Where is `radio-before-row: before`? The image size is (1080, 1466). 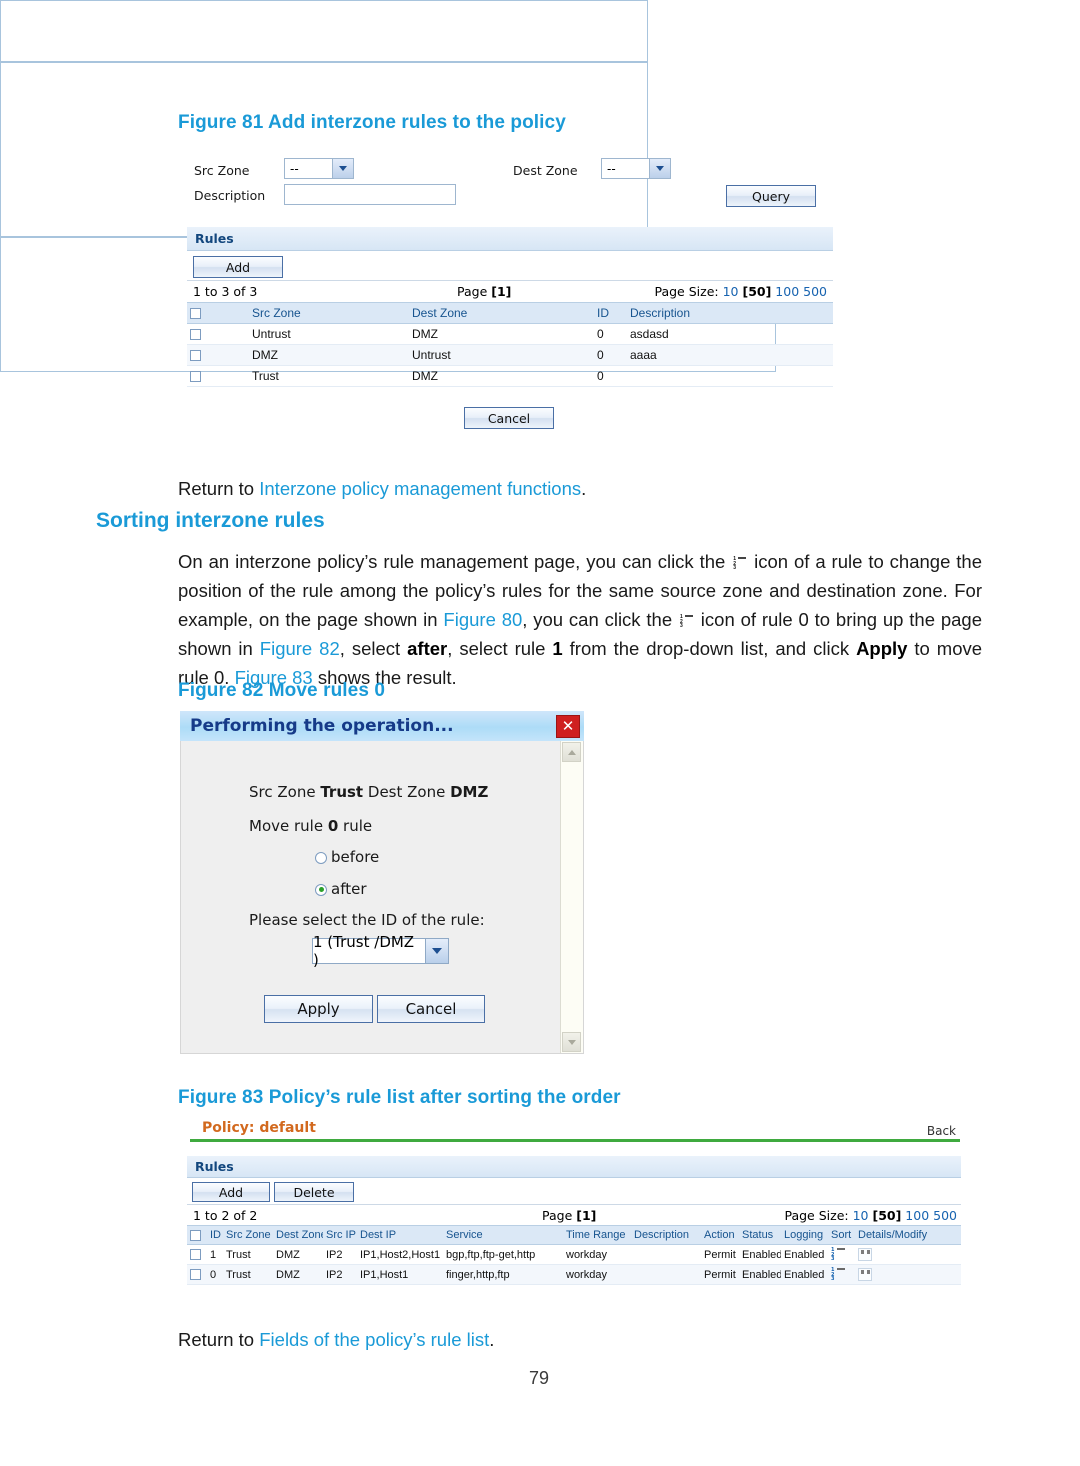
radio-before-row: before is located at coordinates (347, 857).